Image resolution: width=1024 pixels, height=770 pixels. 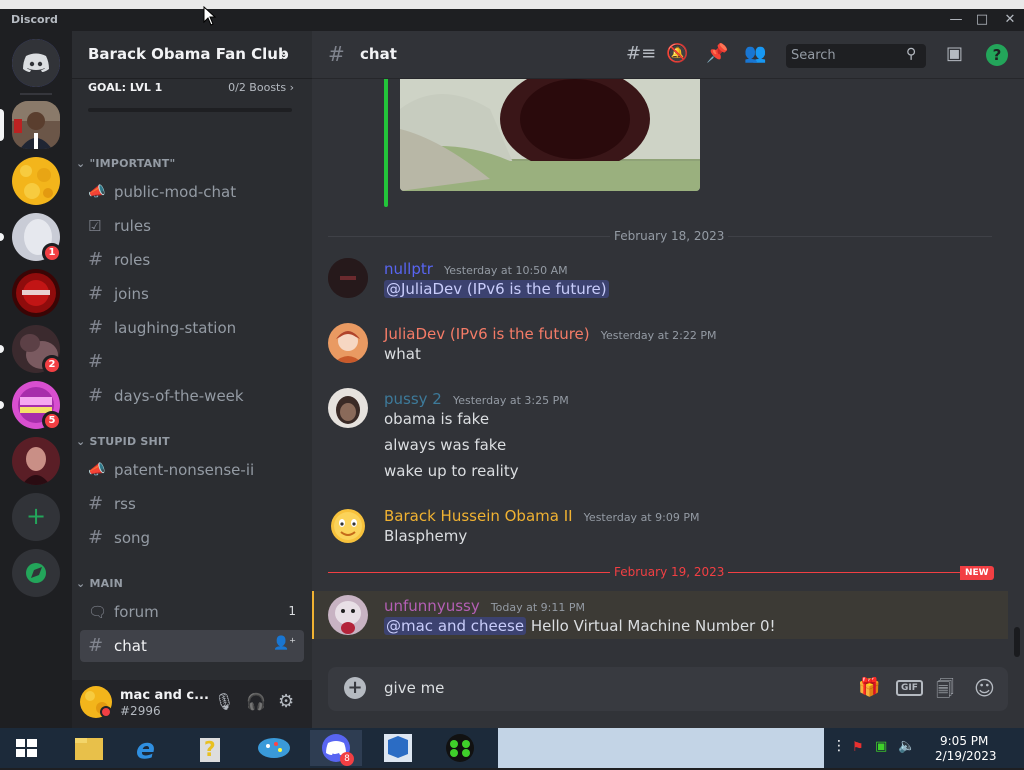 What do you see at coordinates (284, 643) in the screenshot?
I see `add-member-icon: 👤⁺` at bounding box center [284, 643].